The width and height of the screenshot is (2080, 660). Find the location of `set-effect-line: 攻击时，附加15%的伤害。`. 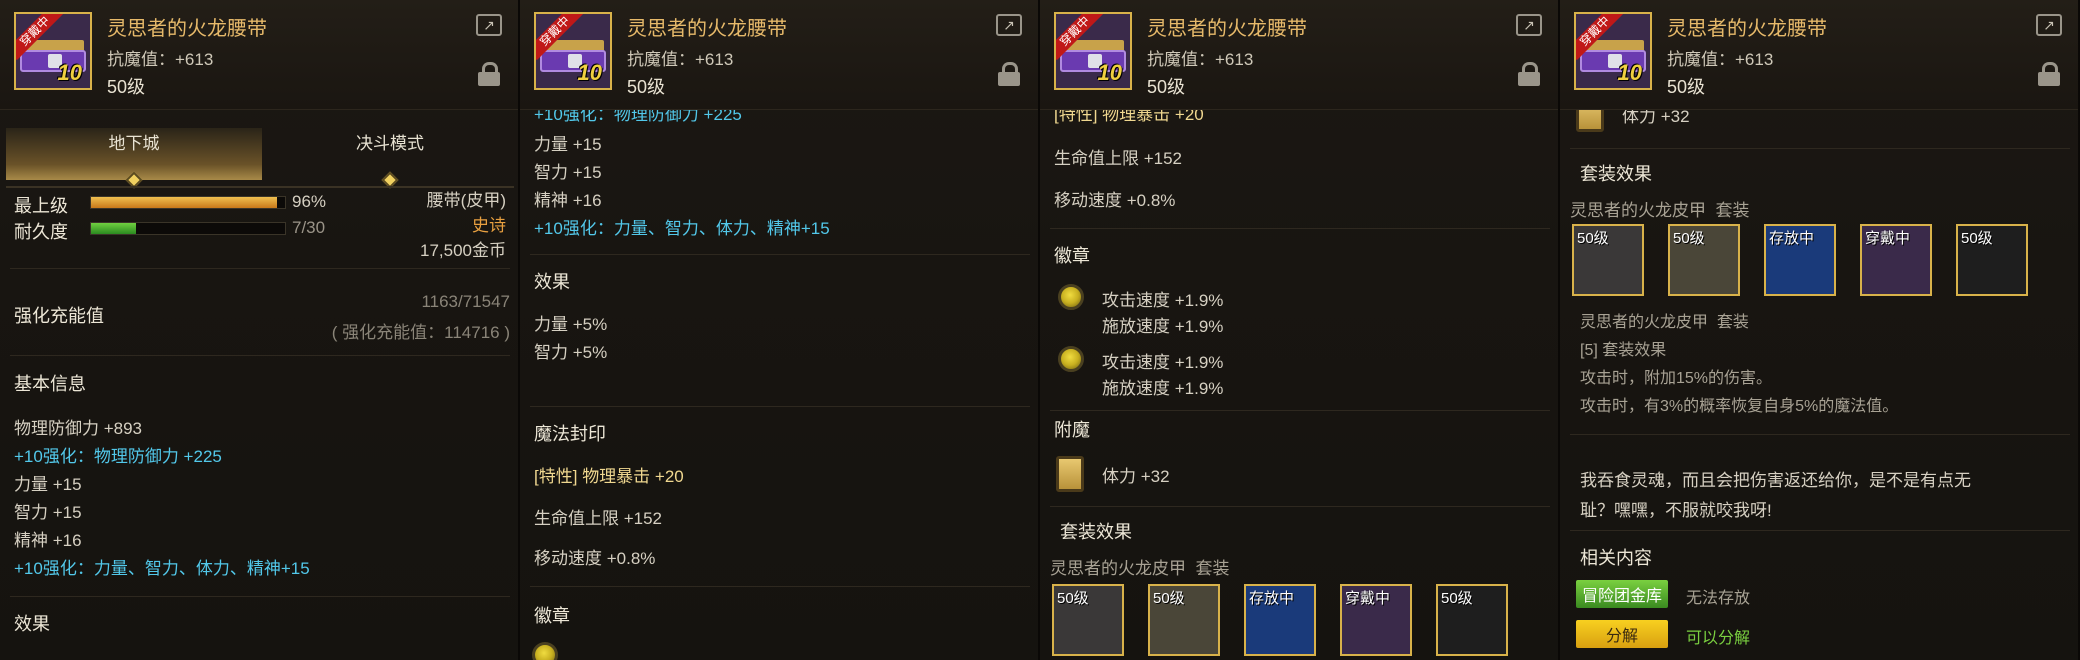

set-effect-line: 攻击时，附加15%的伤害。 is located at coordinates (1676, 378).